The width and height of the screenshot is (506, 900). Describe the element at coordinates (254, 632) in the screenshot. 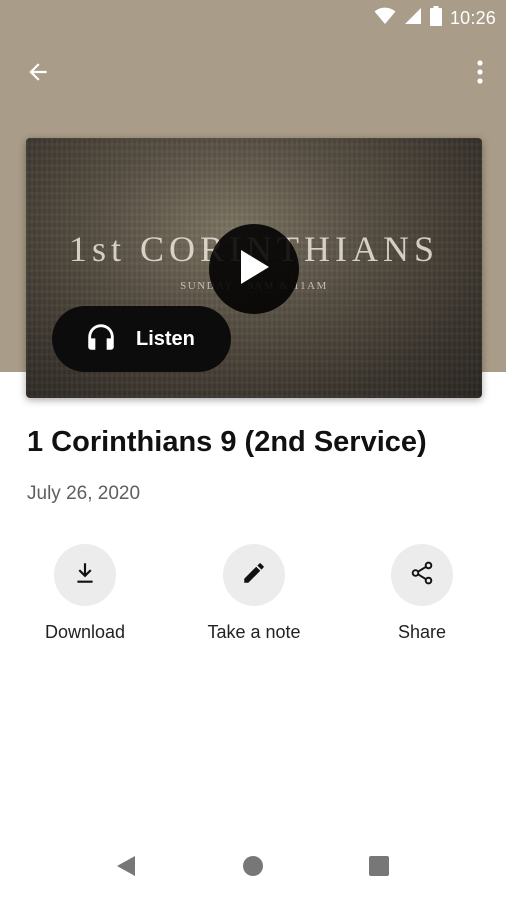

I see `take-note-label: Take a note` at that location.